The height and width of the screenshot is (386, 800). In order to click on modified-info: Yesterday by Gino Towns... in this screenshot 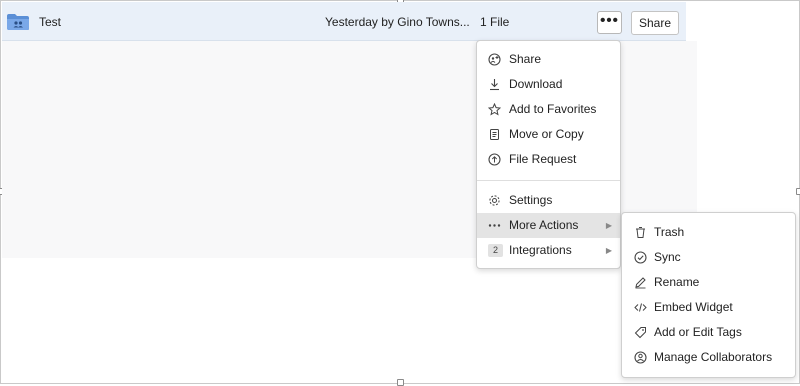, I will do `click(397, 22)`.